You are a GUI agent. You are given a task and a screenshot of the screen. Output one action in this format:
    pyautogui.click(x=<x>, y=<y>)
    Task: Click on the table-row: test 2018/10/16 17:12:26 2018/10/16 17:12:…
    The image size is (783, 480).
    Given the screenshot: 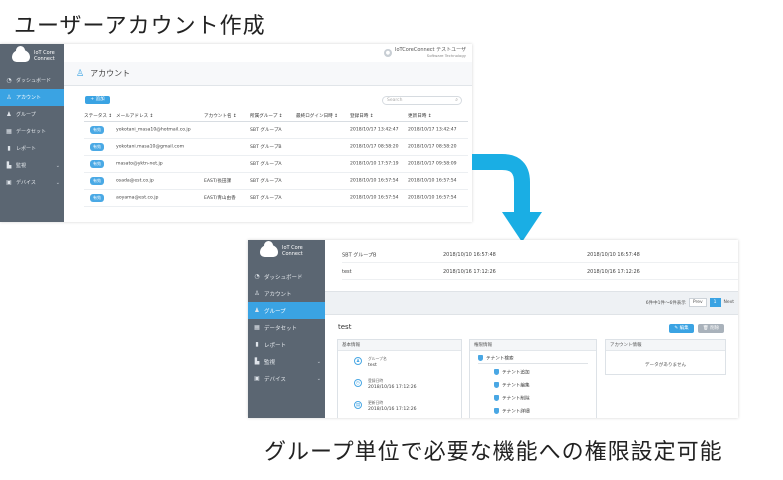 What is the action you would take?
    pyautogui.click(x=540, y=272)
    